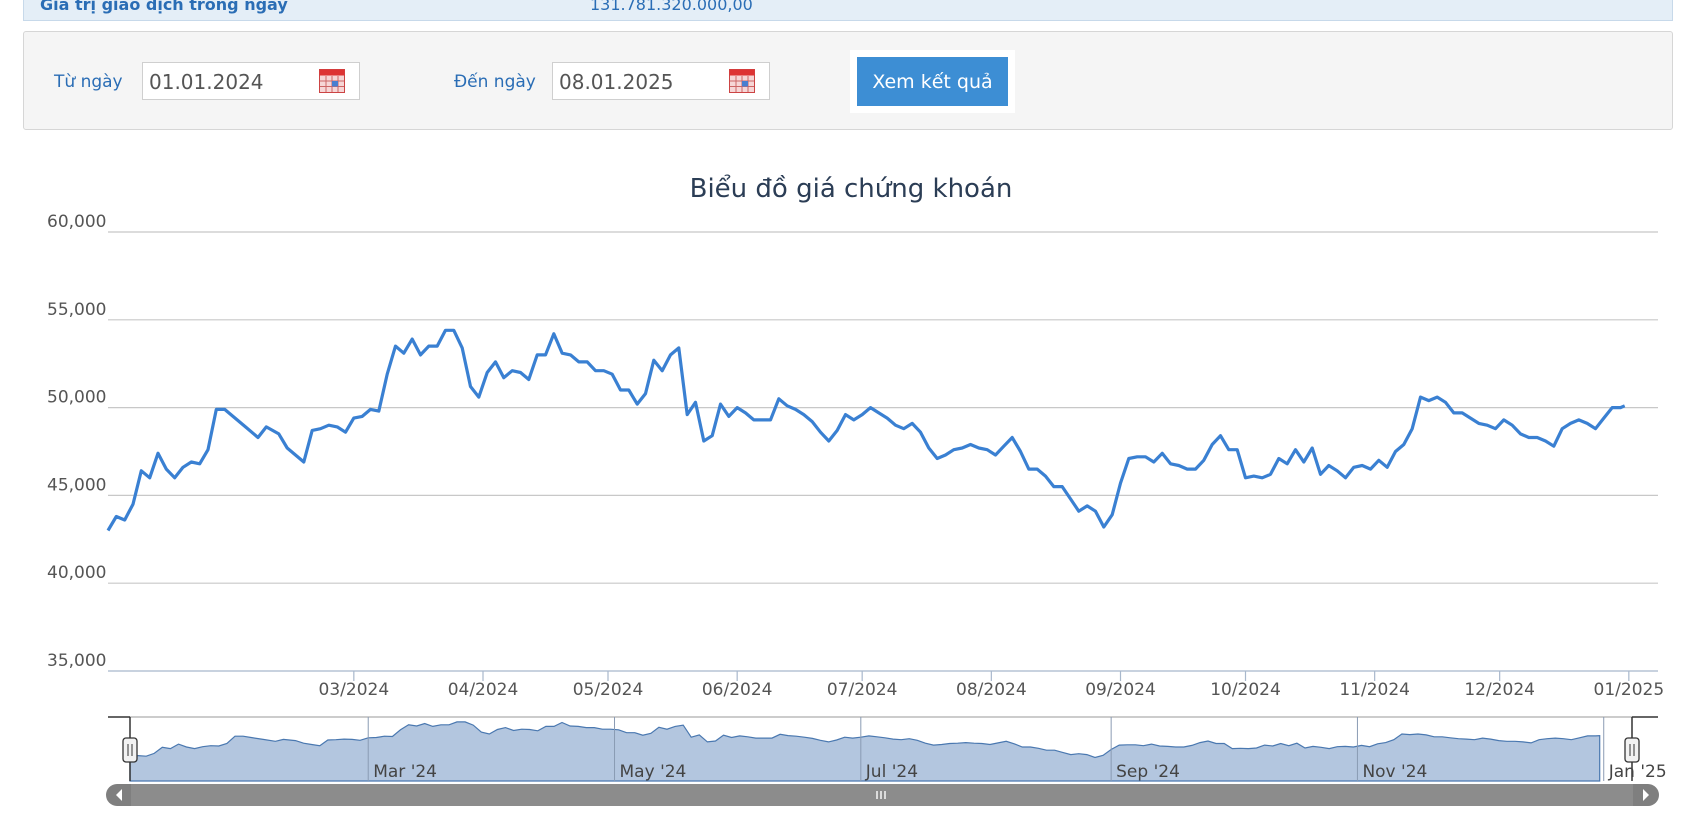 The width and height of the screenshot is (1703, 825). I want to click on navigator-handle-left, so click(130, 750).